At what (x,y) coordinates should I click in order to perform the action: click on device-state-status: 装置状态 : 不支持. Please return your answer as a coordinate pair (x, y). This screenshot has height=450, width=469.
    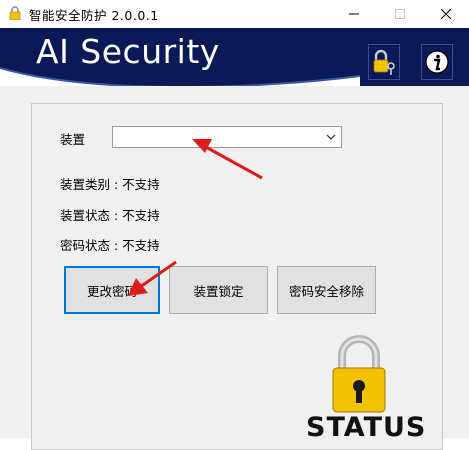
    Looking at the image, I should click on (110, 215).